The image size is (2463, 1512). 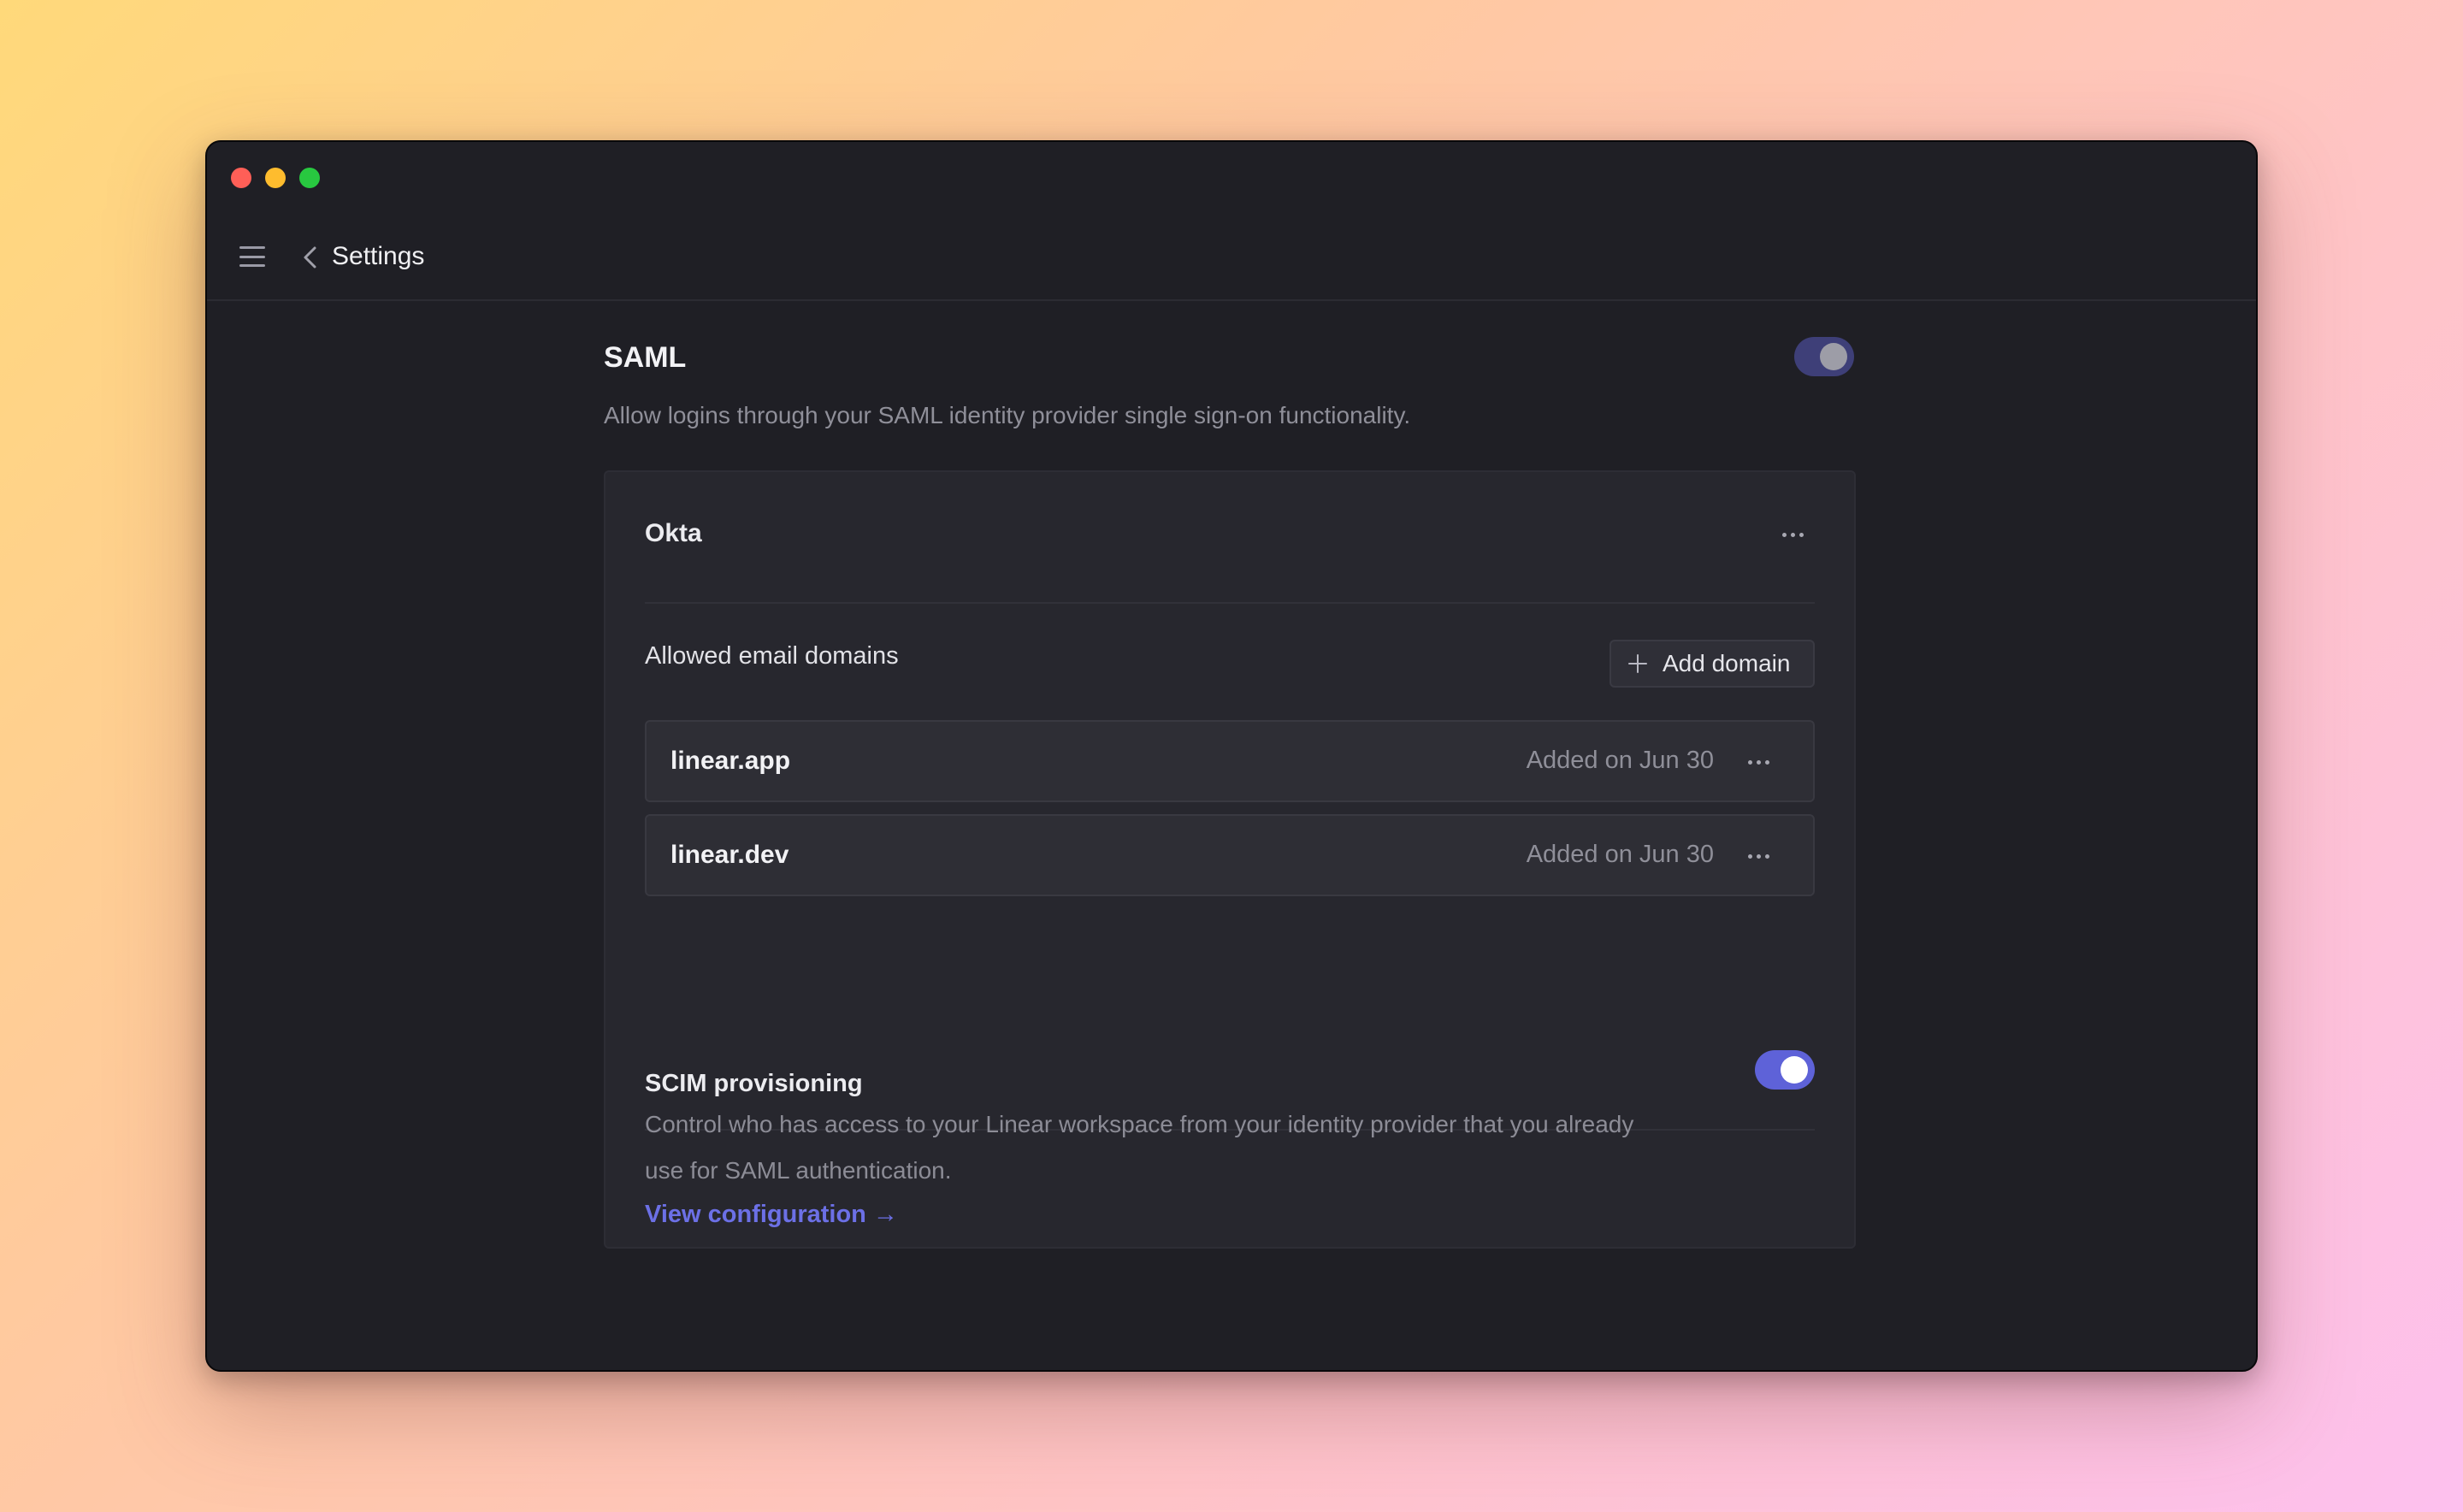 What do you see at coordinates (730, 761) in the screenshot?
I see `domain-name: linear.app` at bounding box center [730, 761].